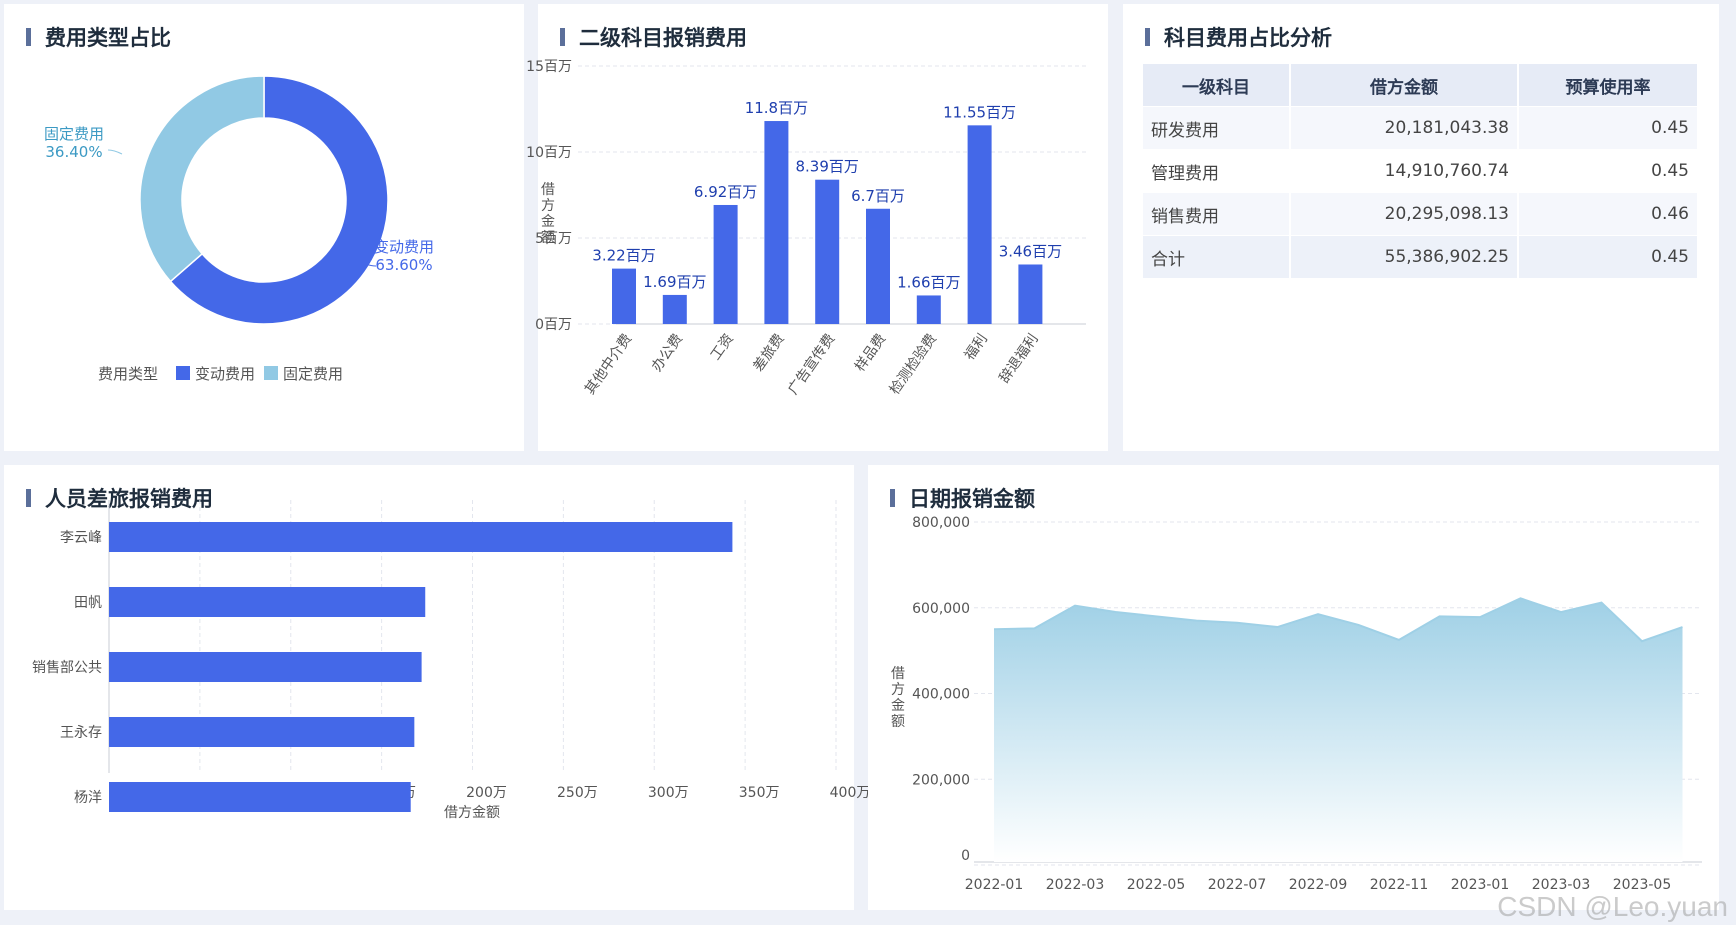  Describe the element at coordinates (667, 353) in the screenshot. I see `x-tick-label: 办公费` at that location.